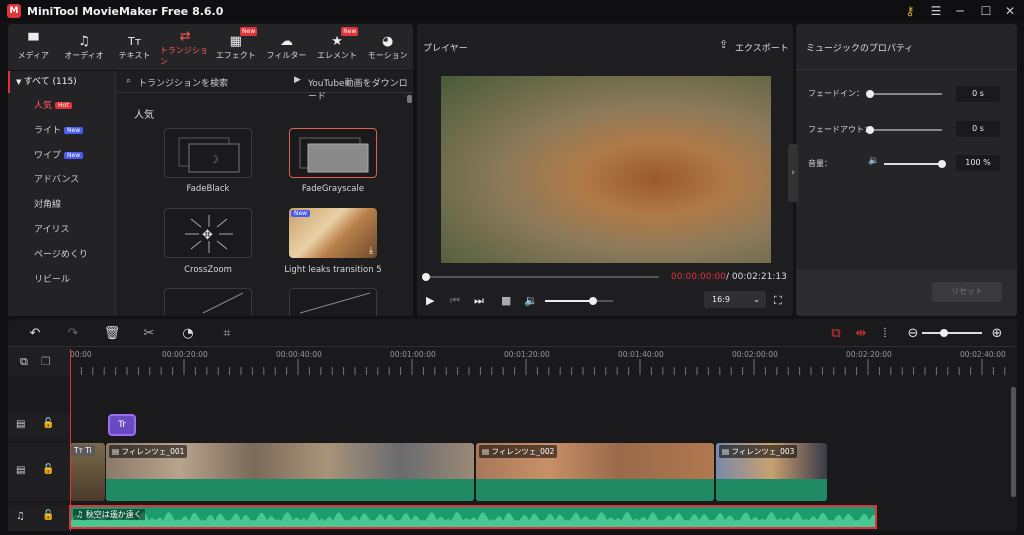  Describe the element at coordinates (870, 94) in the screenshot. I see `fade-in-knob` at that location.